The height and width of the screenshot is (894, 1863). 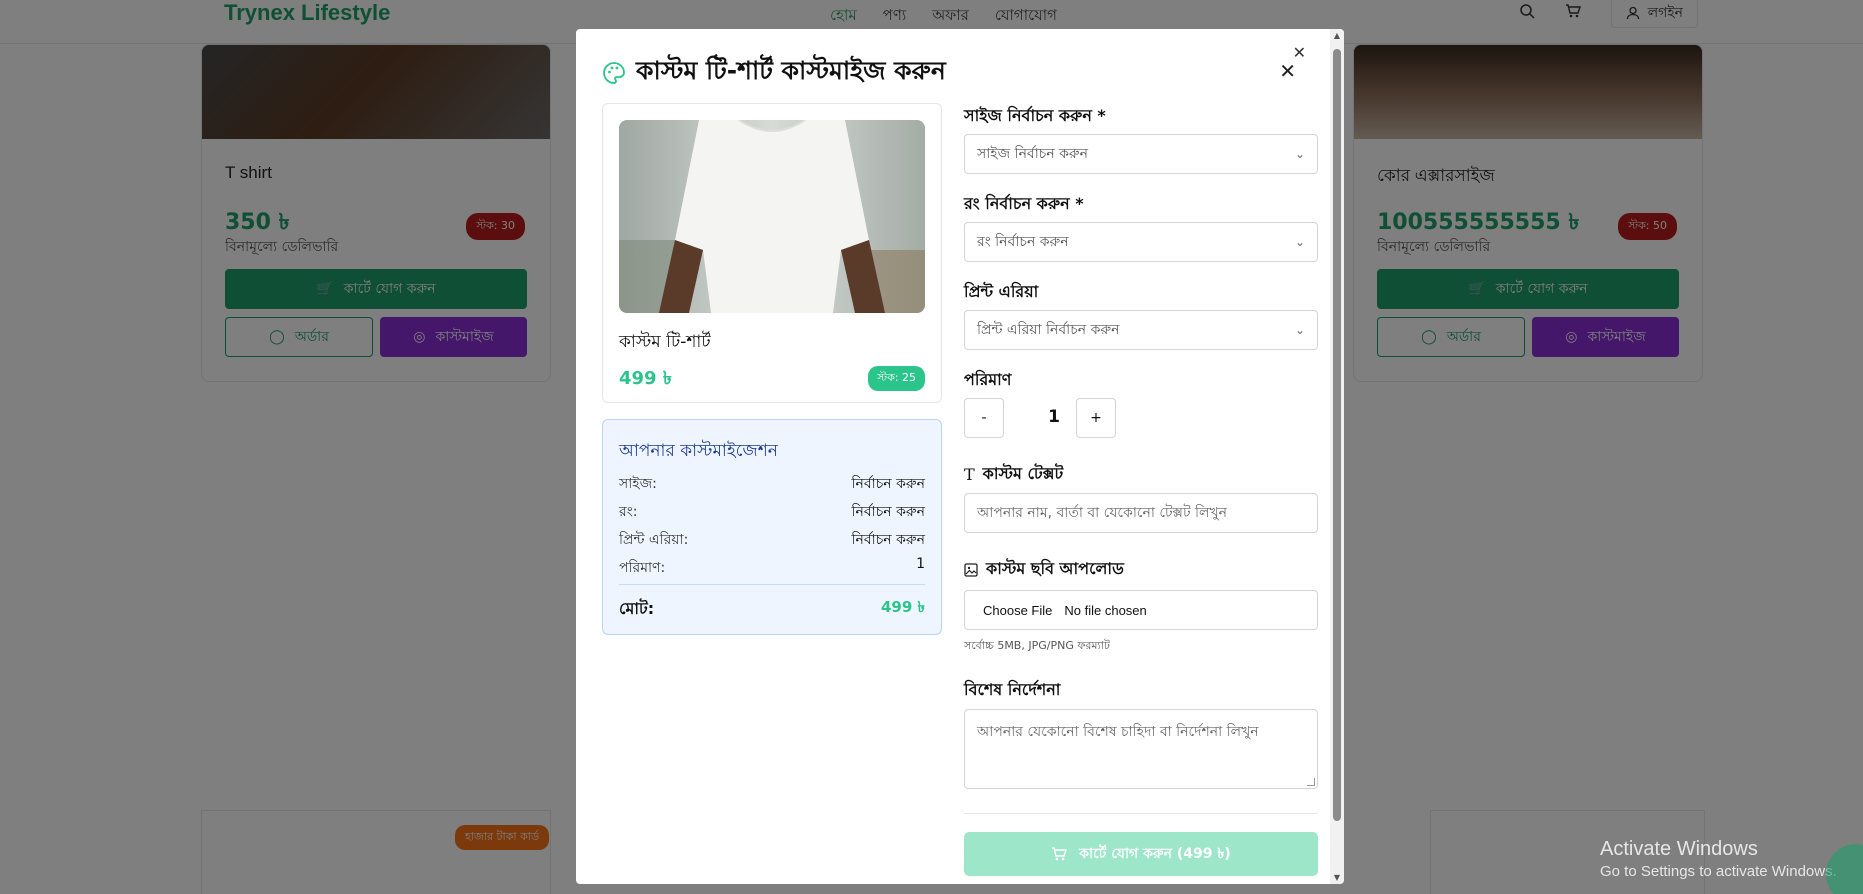 What do you see at coordinates (984, 418) in the screenshot?
I see `quantity-decrease-button: -` at bounding box center [984, 418].